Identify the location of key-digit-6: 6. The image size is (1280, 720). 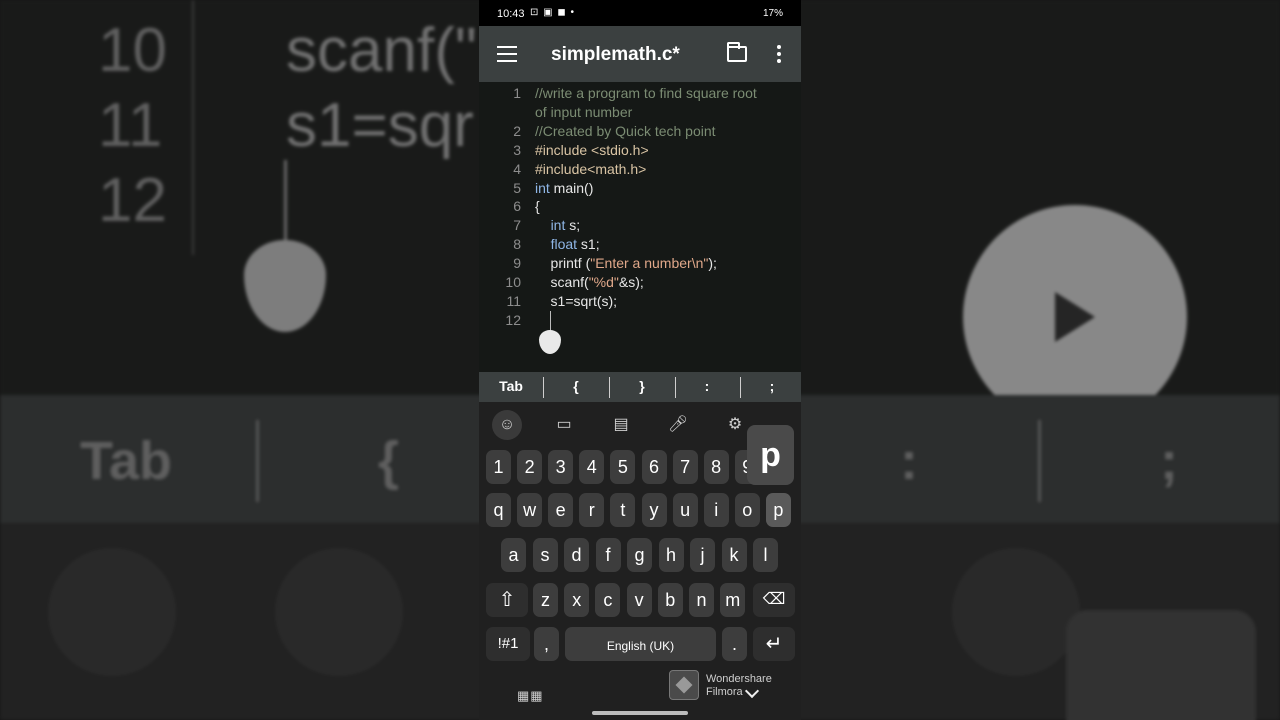
(654, 467).